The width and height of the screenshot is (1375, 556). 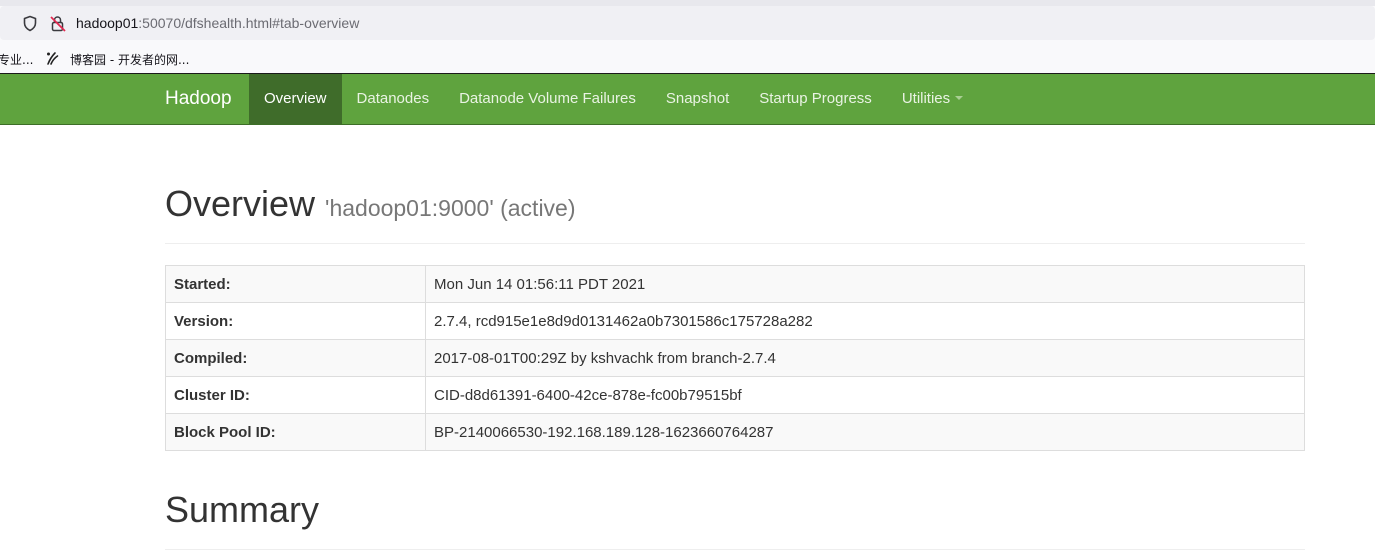 What do you see at coordinates (295, 358) in the screenshot?
I see `row-key: Compiled:` at bounding box center [295, 358].